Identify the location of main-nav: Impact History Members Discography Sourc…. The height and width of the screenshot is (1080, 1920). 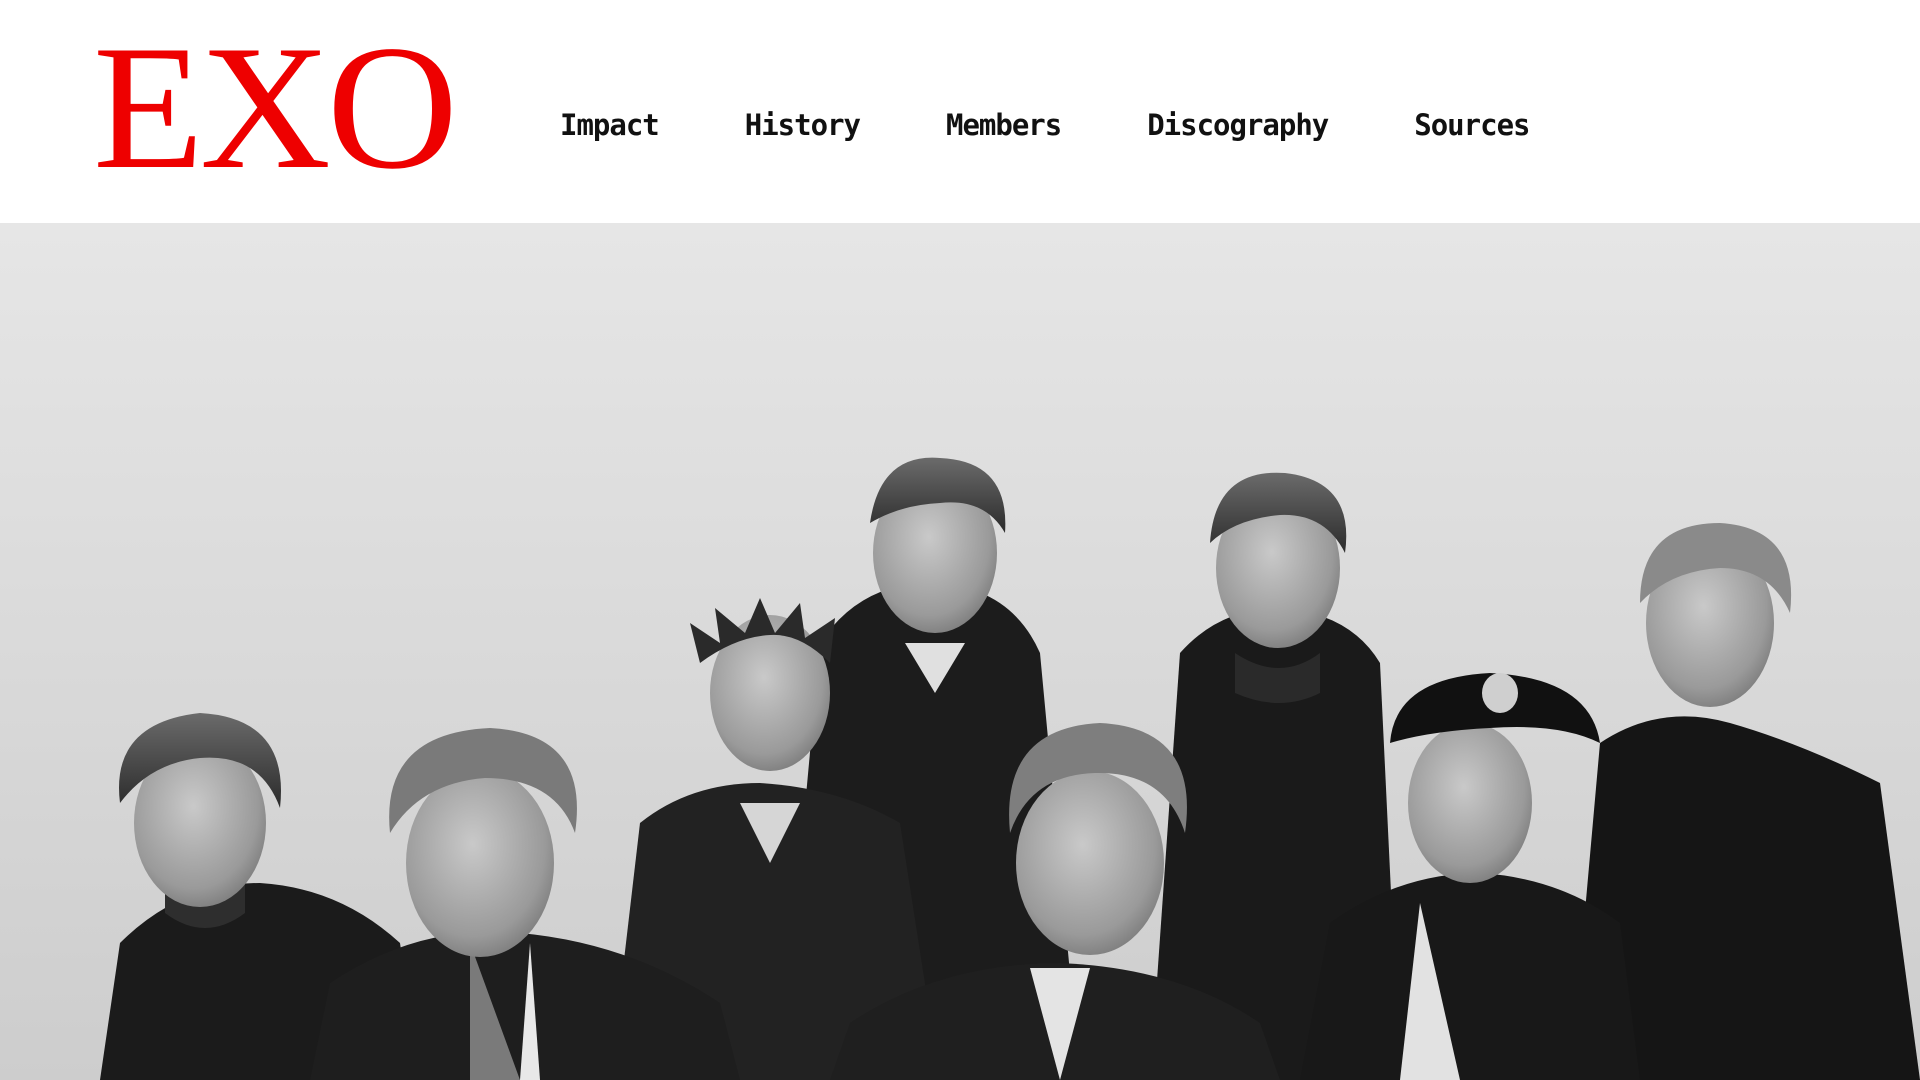
(1045, 125).